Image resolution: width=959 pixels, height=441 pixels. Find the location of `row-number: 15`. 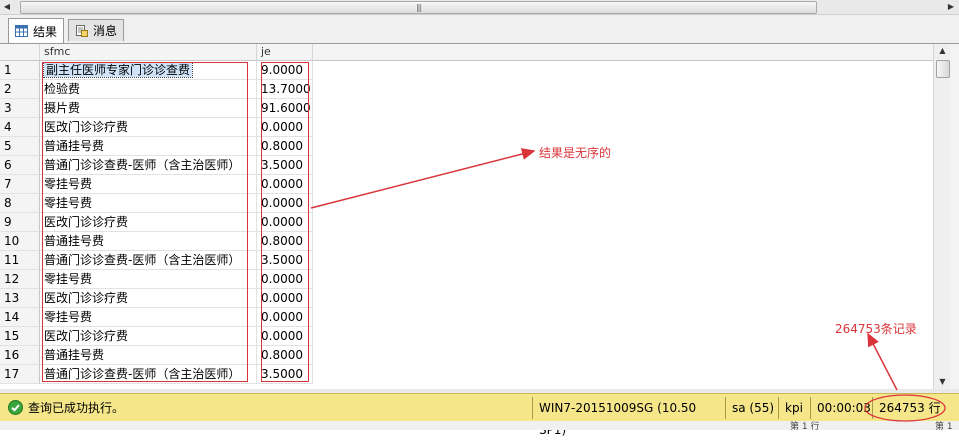

row-number: 15 is located at coordinates (20, 336).